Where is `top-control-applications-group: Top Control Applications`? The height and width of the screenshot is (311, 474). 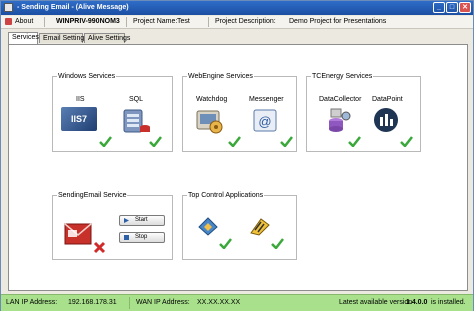
top-control-applications-group: Top Control Applications is located at coordinates (239, 226).